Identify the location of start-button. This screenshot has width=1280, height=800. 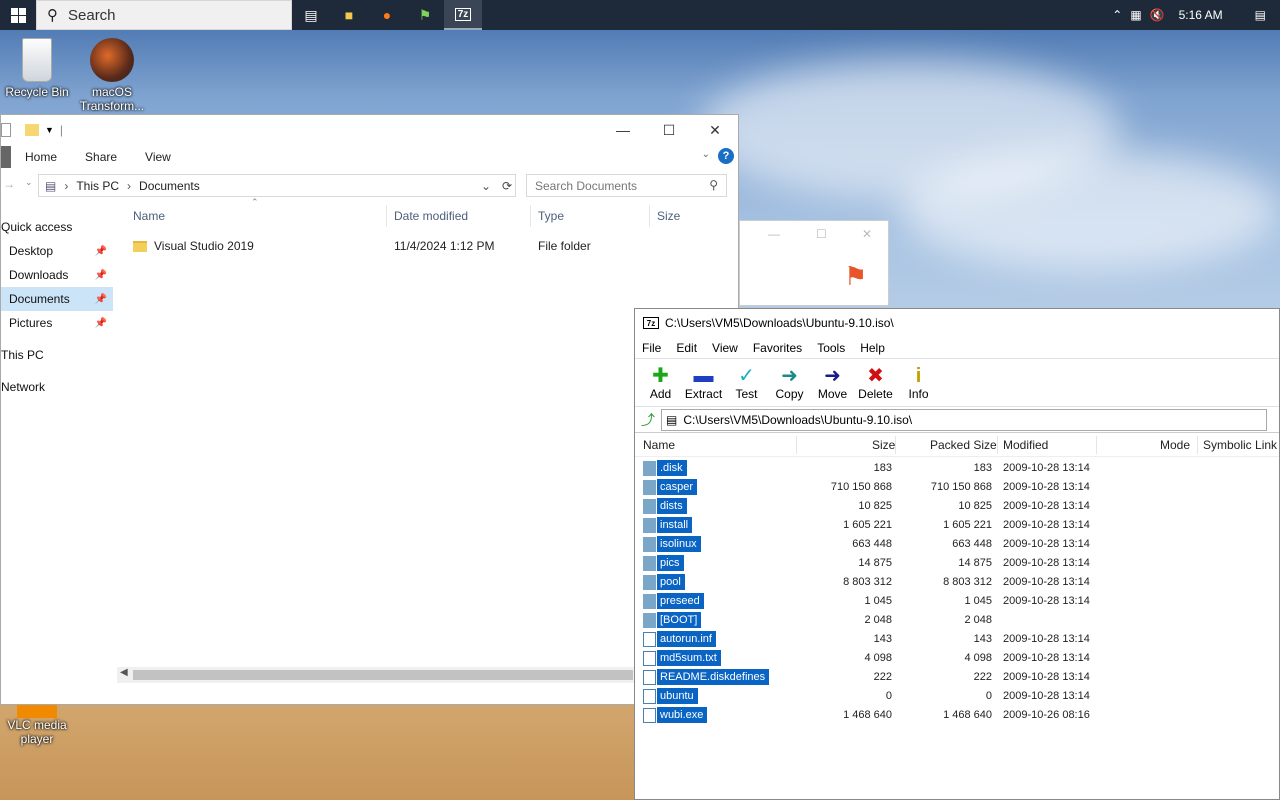
(18, 15).